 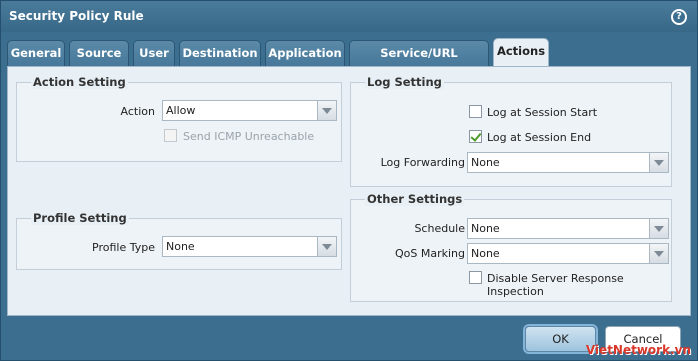 What do you see at coordinates (475, 277) in the screenshot?
I see `disable-server-response-inspection-checkbox` at bounding box center [475, 277].